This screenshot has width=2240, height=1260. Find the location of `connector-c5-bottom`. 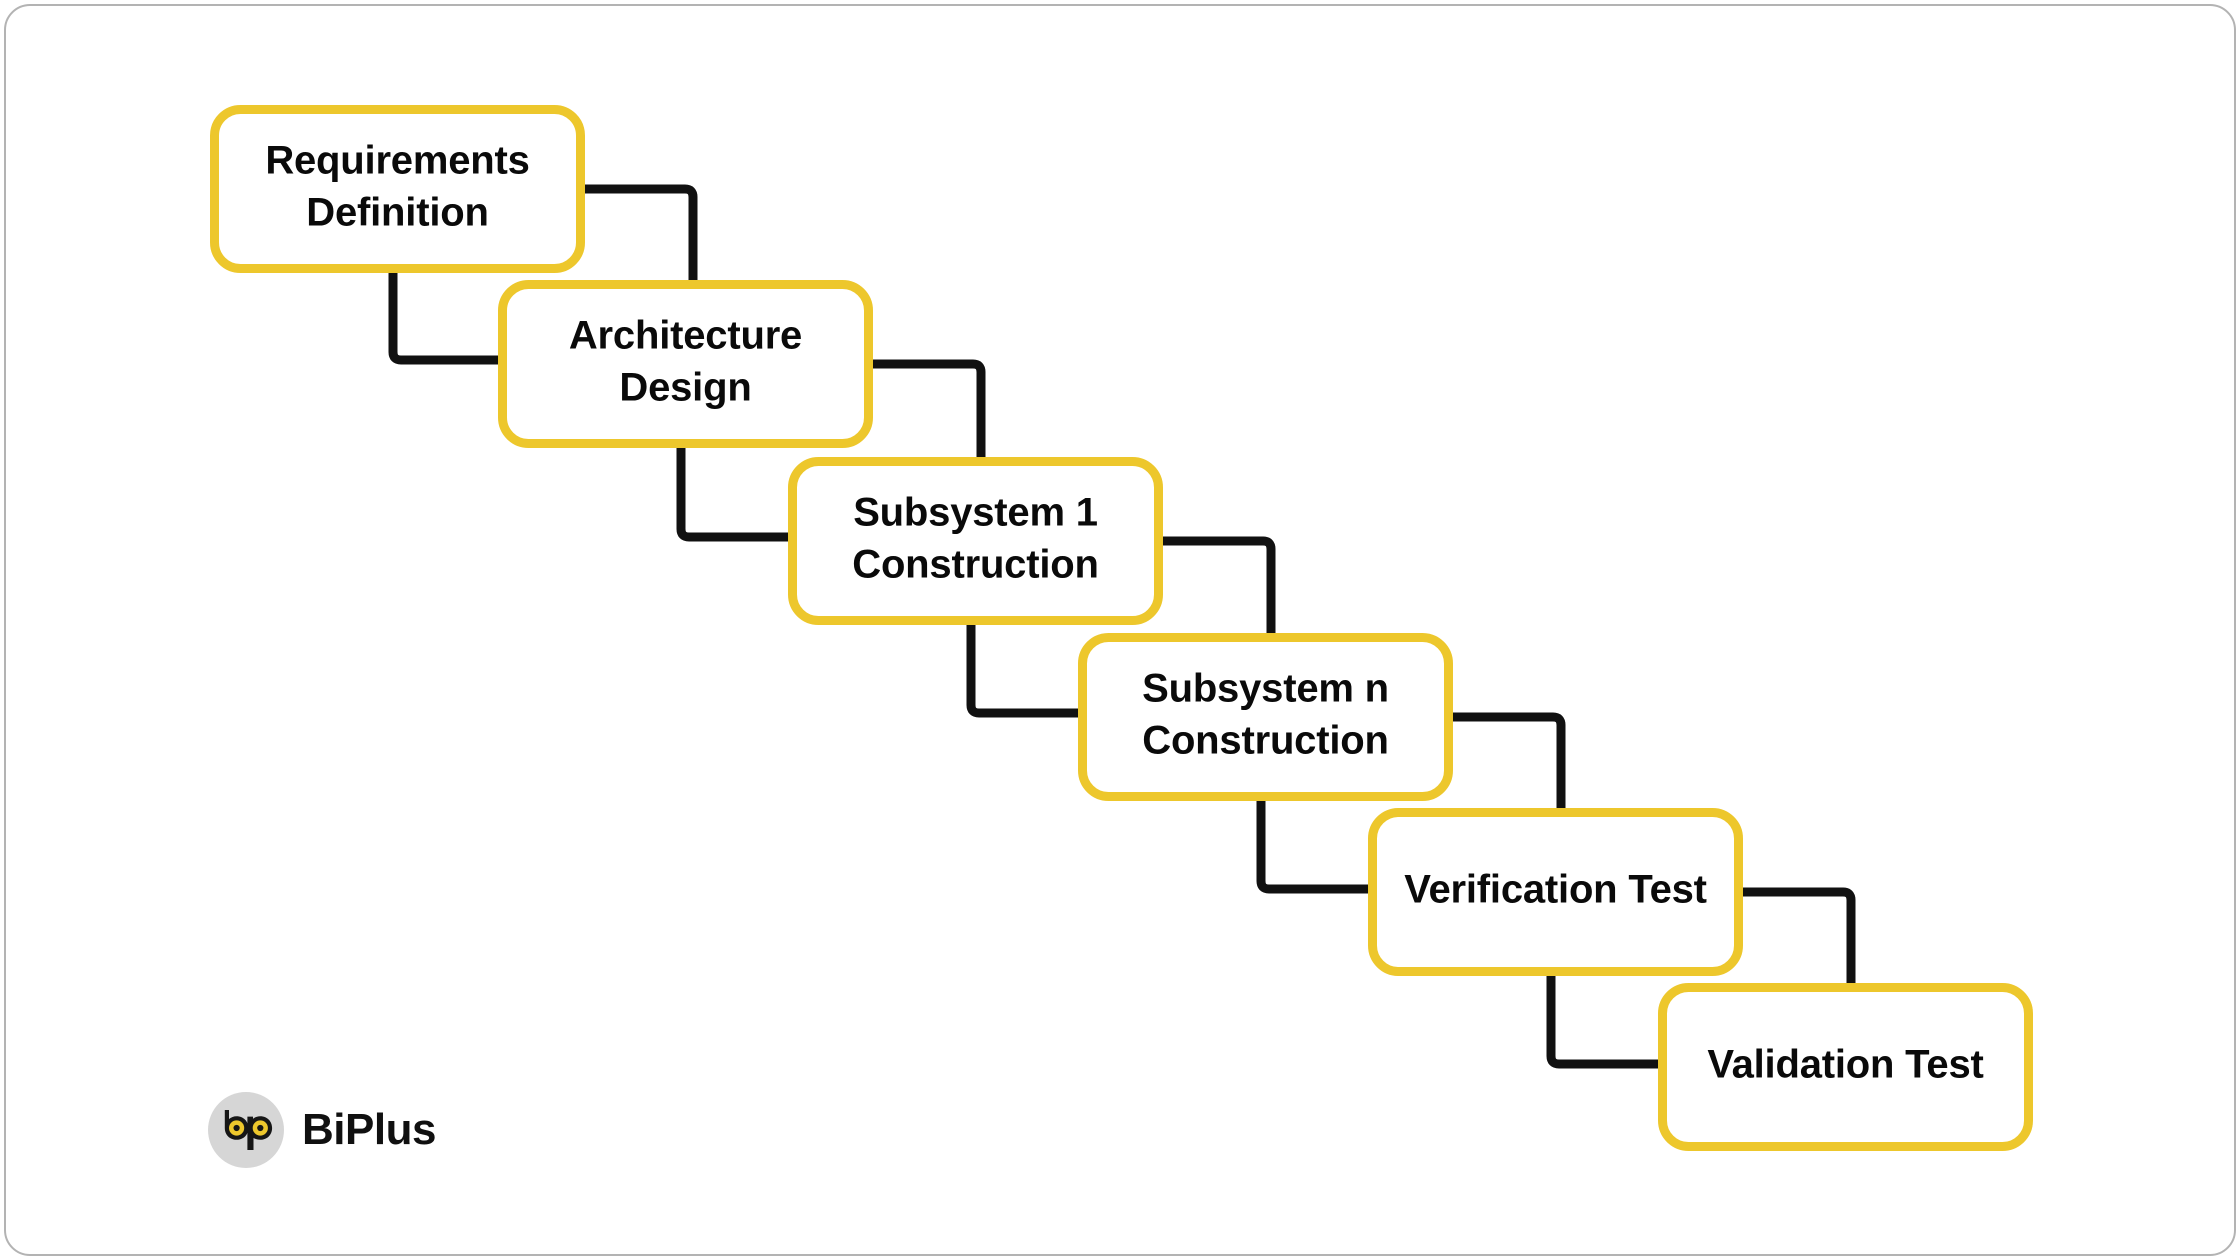

connector-c5-bottom is located at coordinates (1602, 1022).